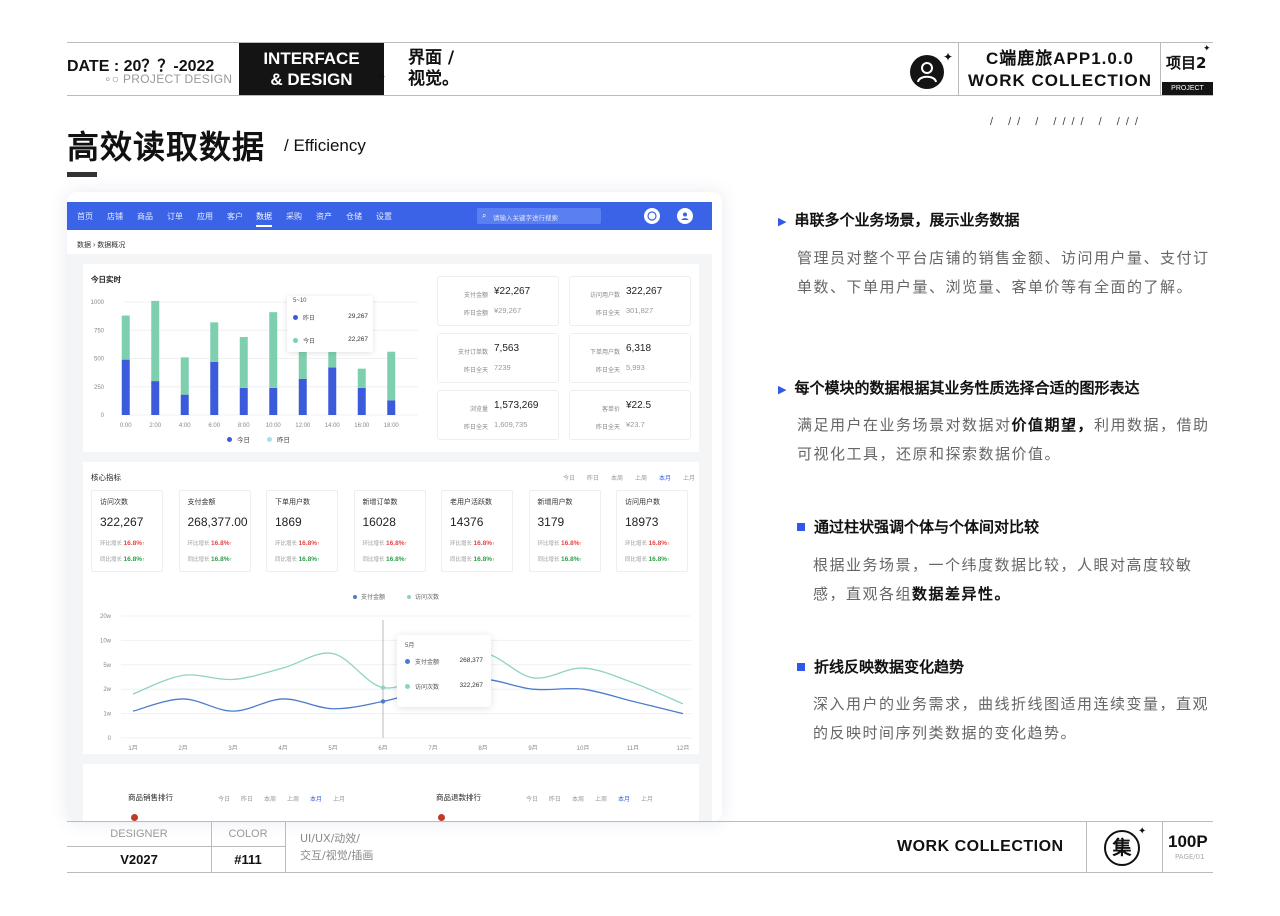  Describe the element at coordinates (248, 834) in the screenshot. I see `color-label: COLOR` at that location.